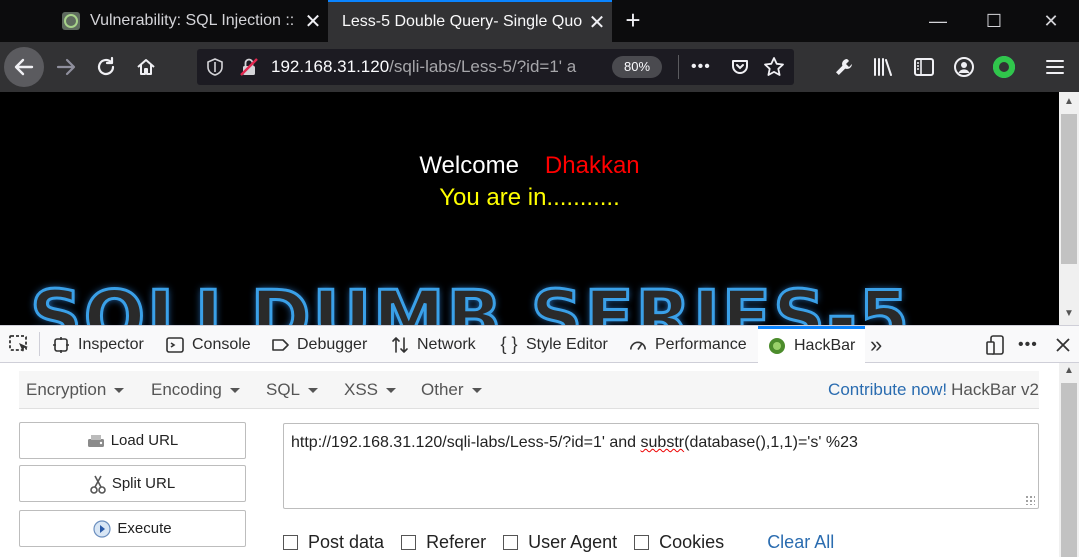 The width and height of the screenshot is (1079, 557). I want to click on minimize-button: —, so click(938, 21).